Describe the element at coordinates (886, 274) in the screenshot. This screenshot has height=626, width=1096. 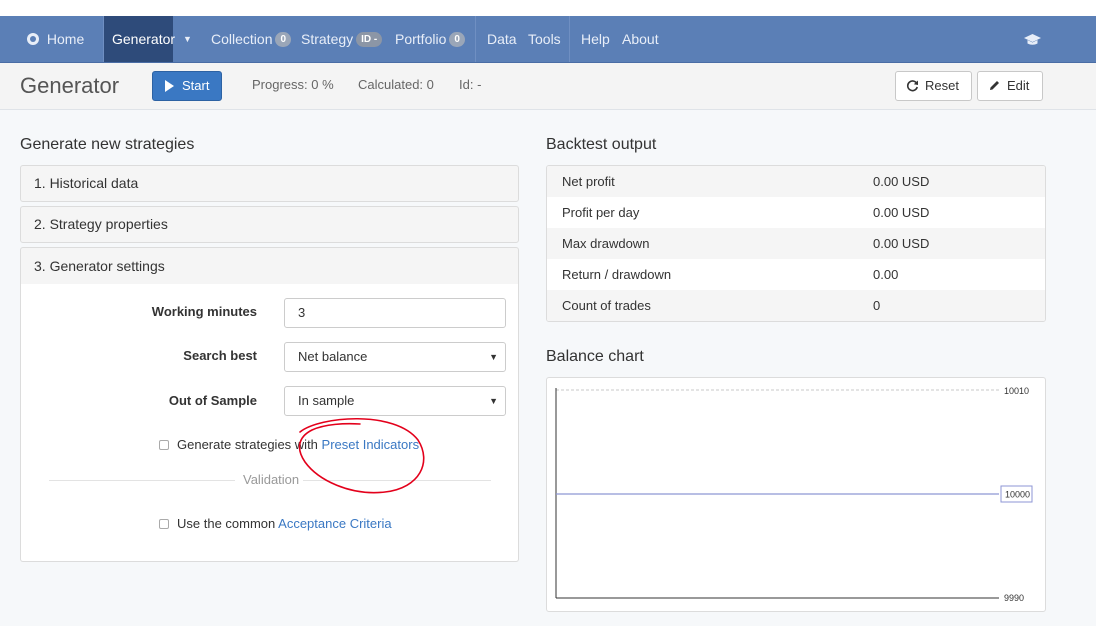
I see `row-value: 0.00` at that location.